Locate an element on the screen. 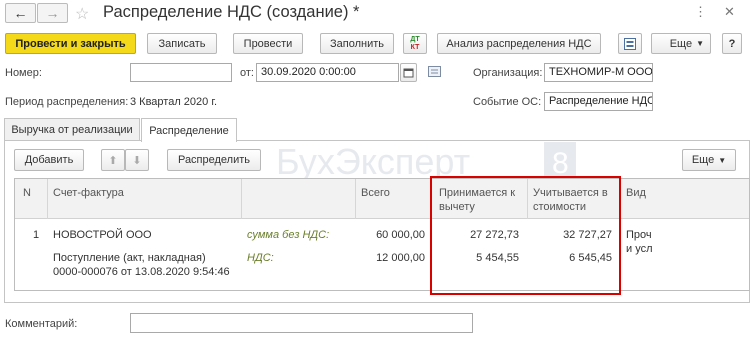 Image resolution: width=750 pixels, height=338 pixels. distribute-button: Распределить is located at coordinates (214, 160).